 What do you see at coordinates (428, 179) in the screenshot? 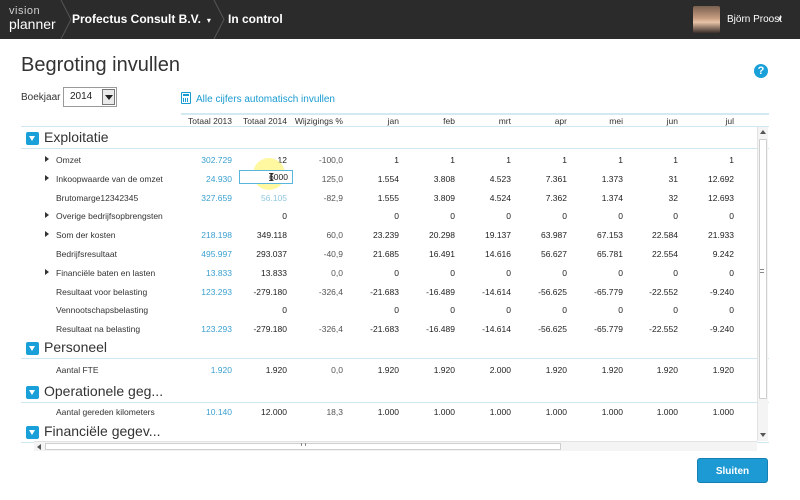
I see `value-cell: 3.808` at bounding box center [428, 179].